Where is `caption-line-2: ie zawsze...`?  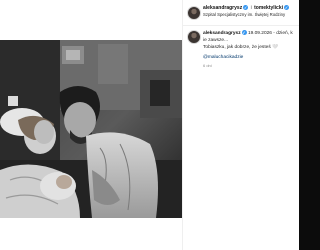 caption-line-2: ie zawsze... is located at coordinates (216, 40).